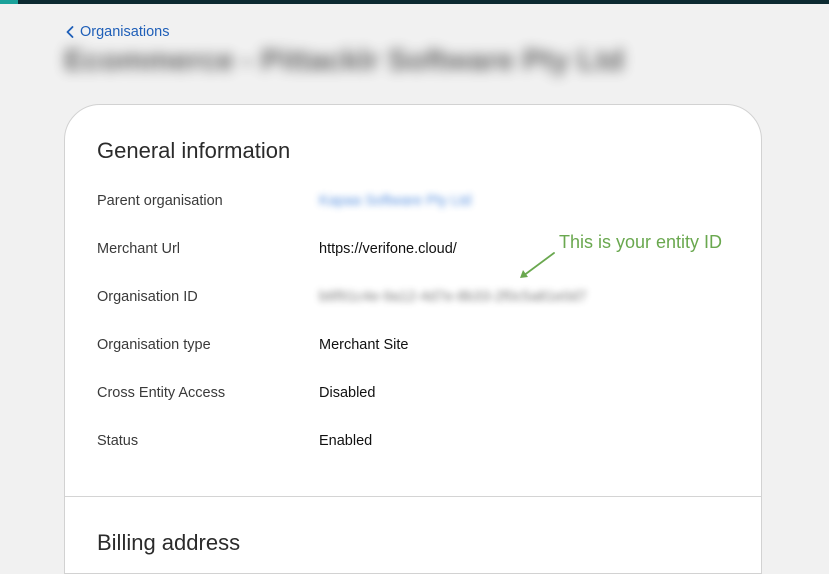 This screenshot has width=829, height=574. What do you see at coordinates (147, 297) in the screenshot?
I see `detail-label: Organisation ID` at bounding box center [147, 297].